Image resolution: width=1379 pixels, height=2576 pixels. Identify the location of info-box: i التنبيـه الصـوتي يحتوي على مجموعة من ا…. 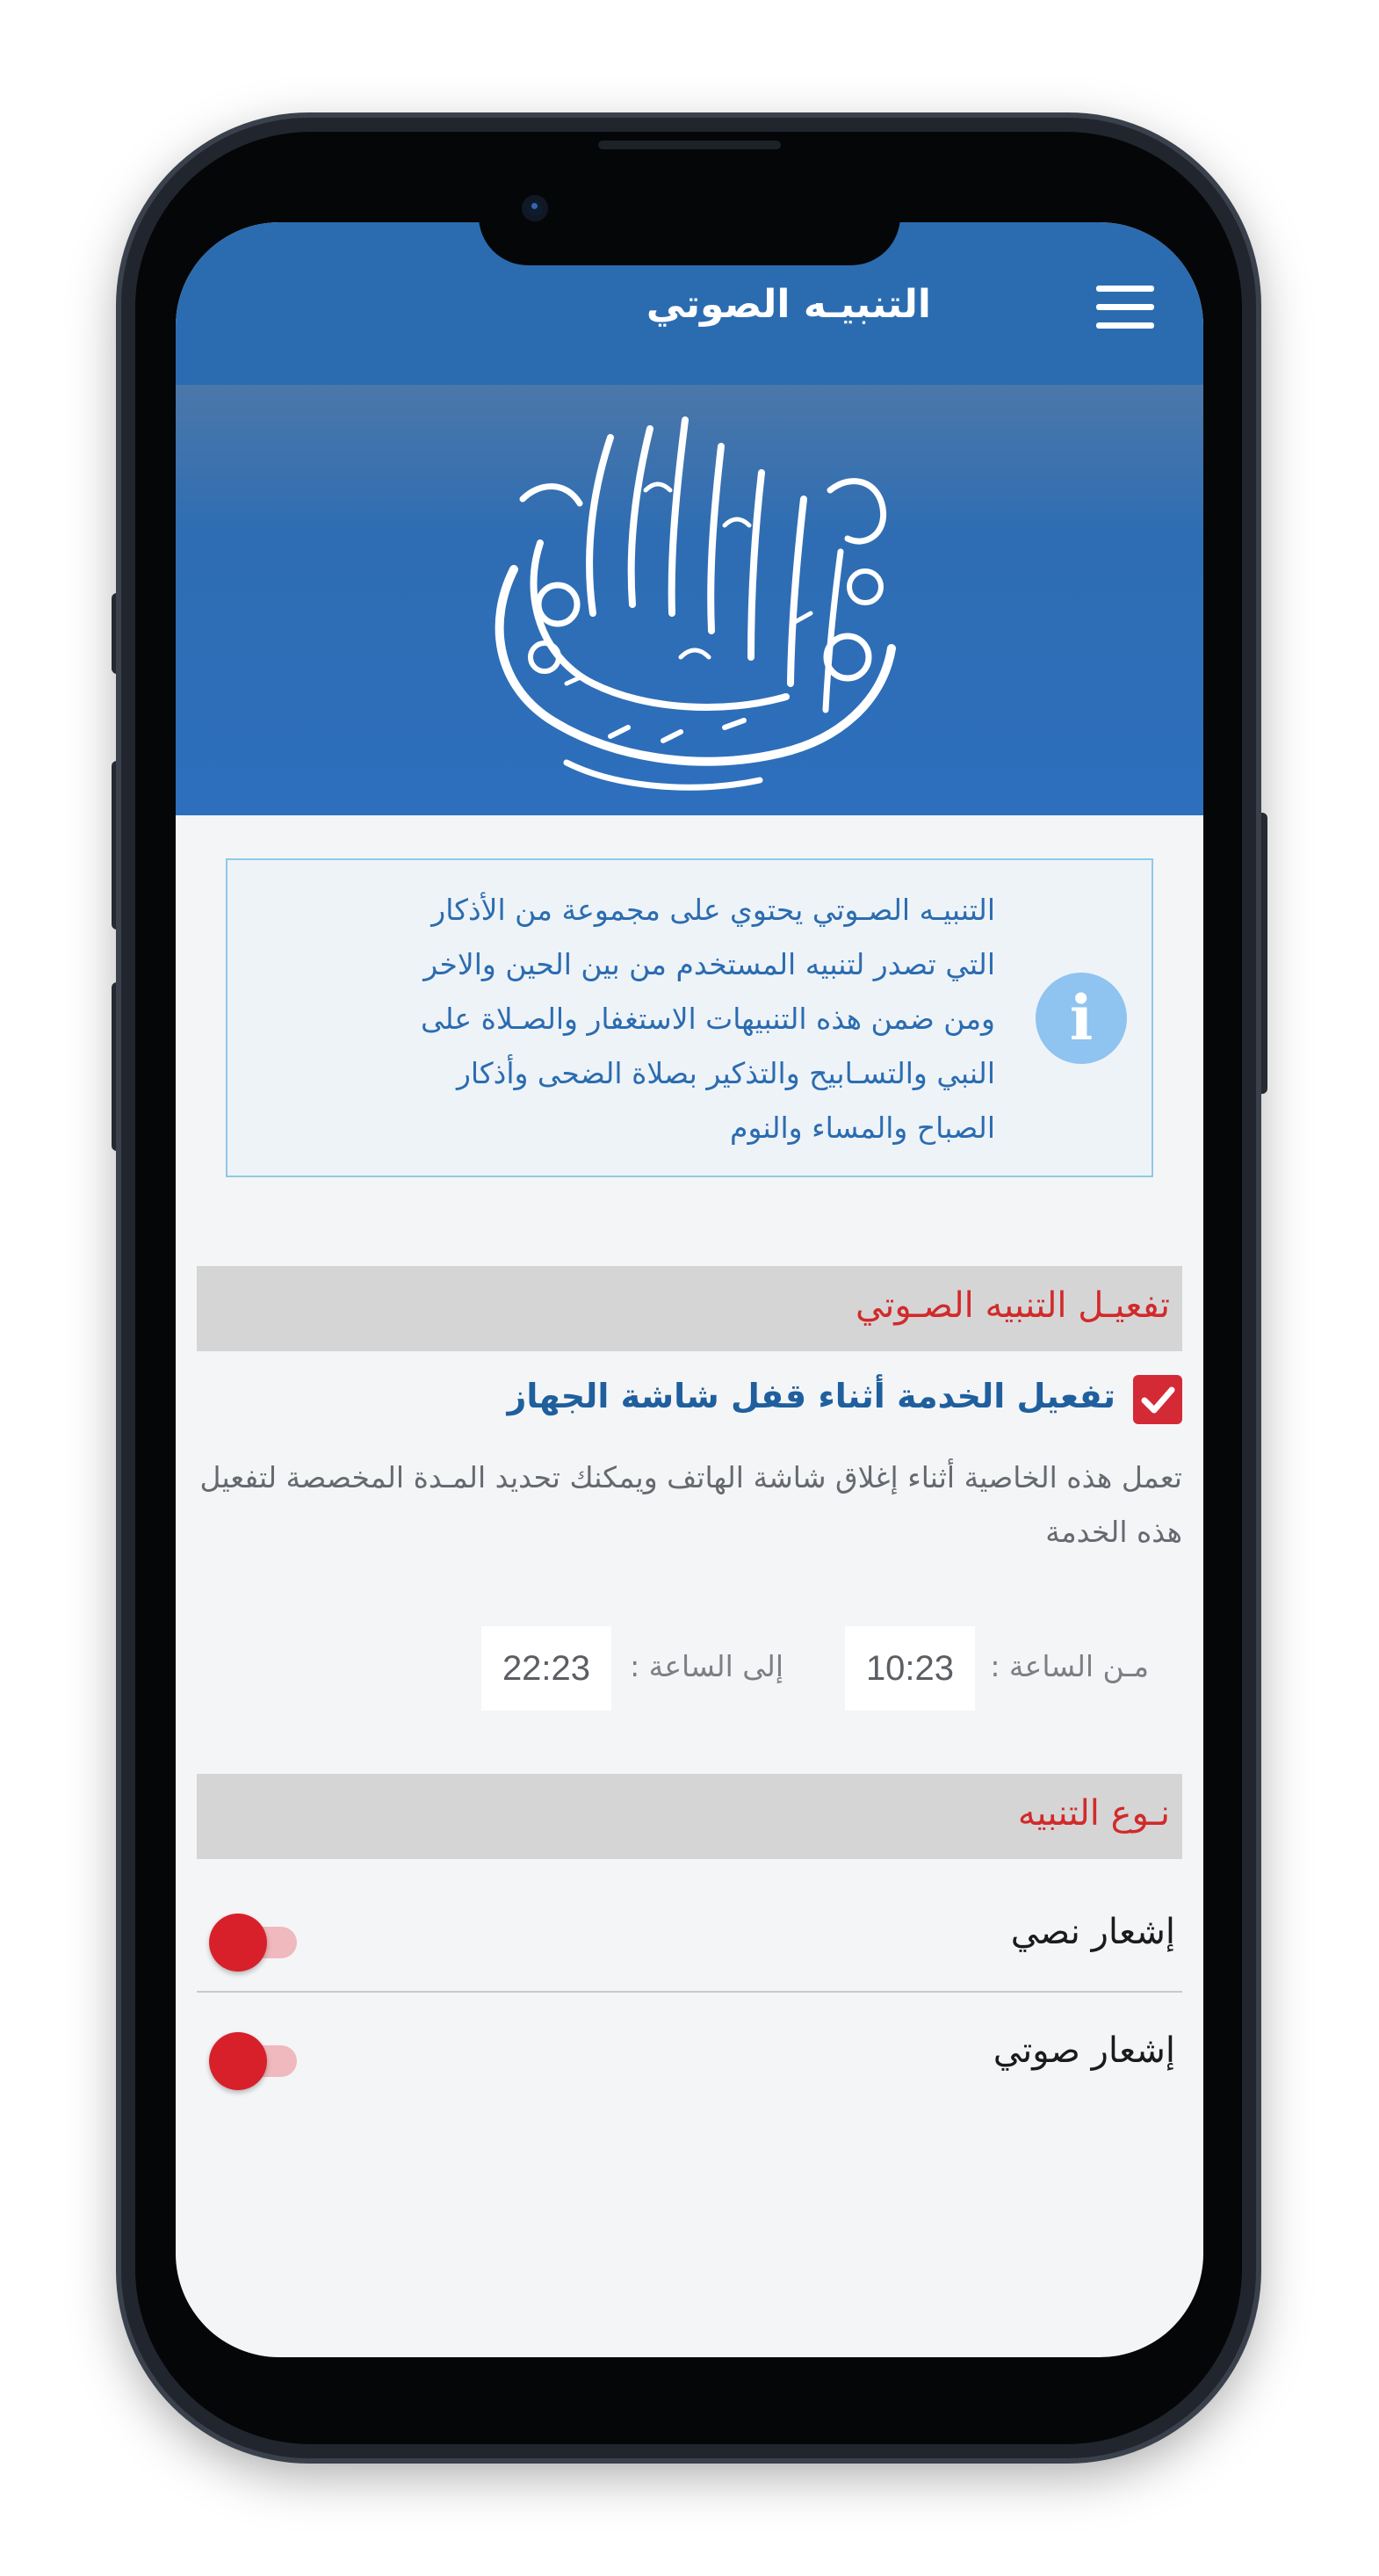
(689, 1017).